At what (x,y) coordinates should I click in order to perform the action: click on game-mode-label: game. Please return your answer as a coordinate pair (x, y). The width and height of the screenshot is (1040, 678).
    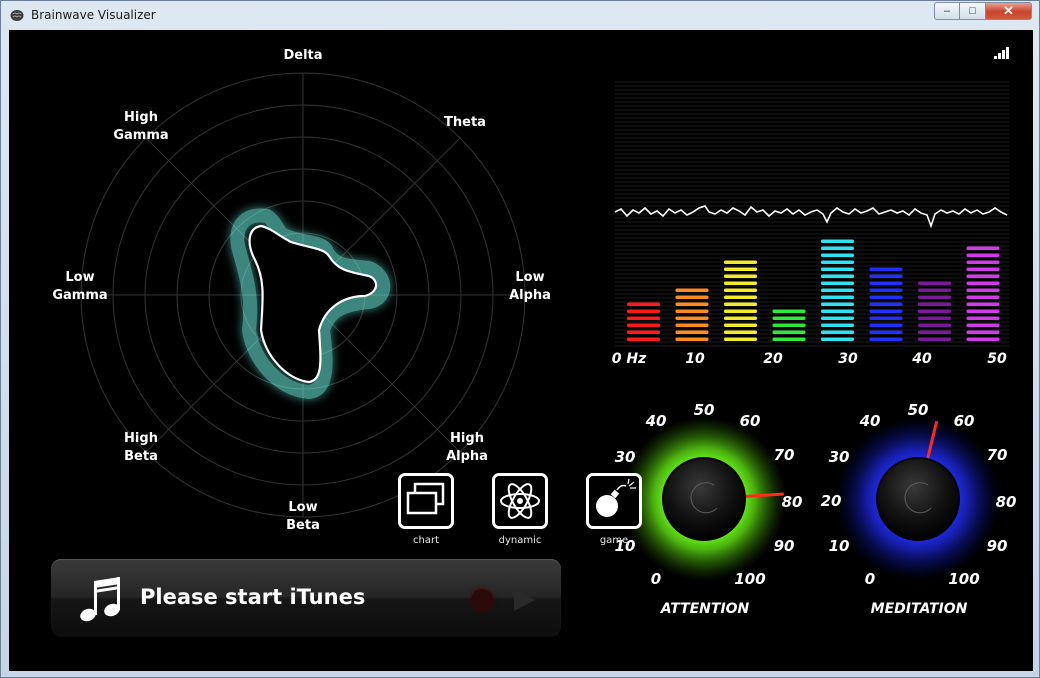
    Looking at the image, I should click on (614, 540).